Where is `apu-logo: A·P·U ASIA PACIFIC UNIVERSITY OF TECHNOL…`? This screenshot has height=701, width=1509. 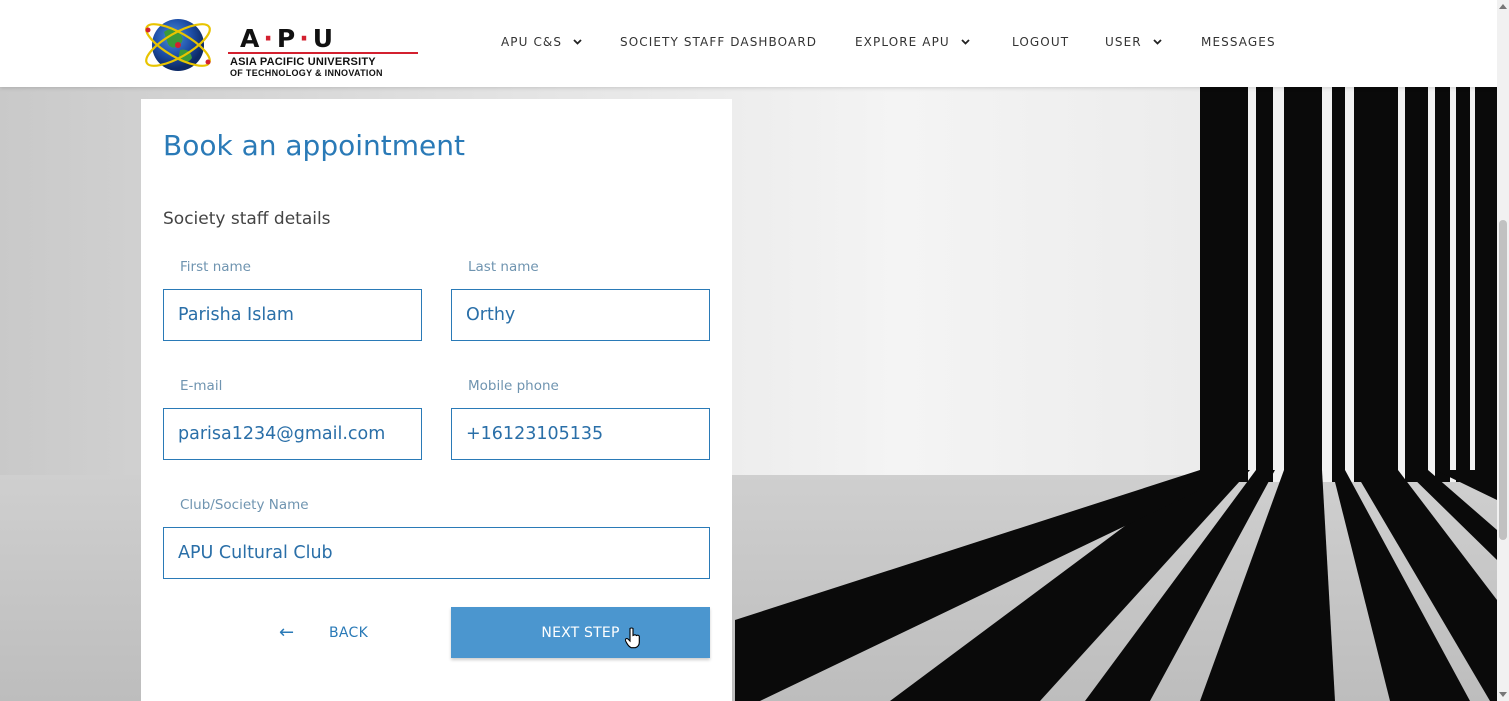 apu-logo: A·P·U ASIA PACIFIC UNIVERSITY OF TECHNOL… is located at coordinates (285, 44).